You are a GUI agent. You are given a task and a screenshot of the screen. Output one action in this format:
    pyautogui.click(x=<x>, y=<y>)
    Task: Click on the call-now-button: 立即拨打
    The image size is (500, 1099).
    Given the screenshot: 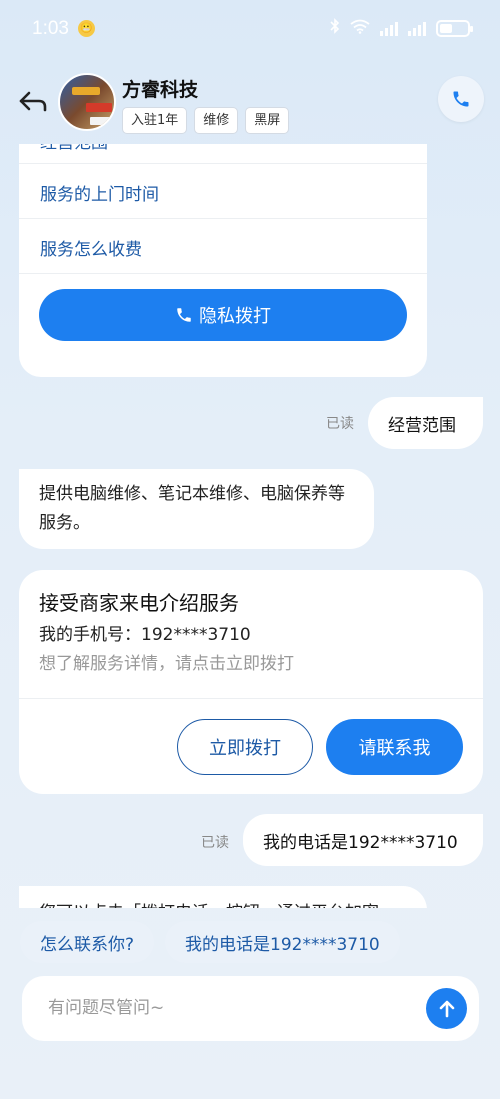 What is the action you would take?
    pyautogui.click(x=245, y=747)
    